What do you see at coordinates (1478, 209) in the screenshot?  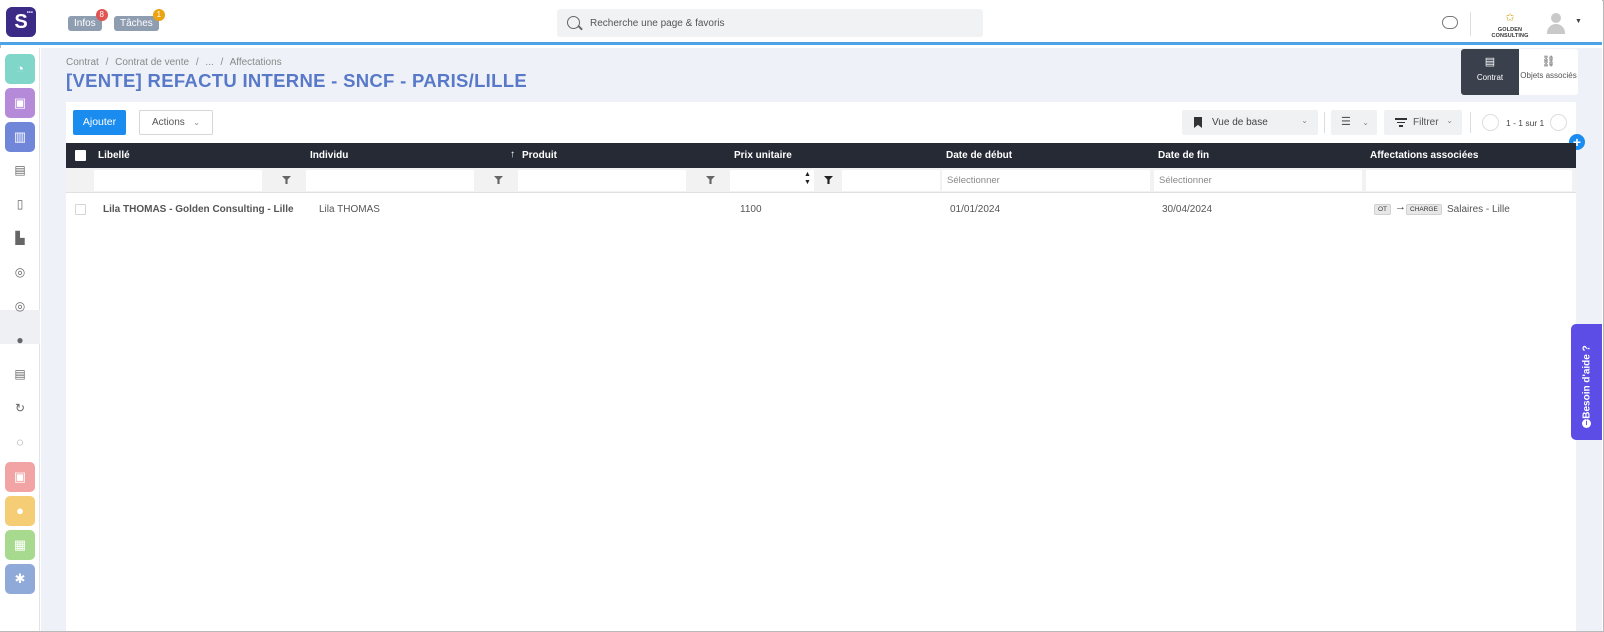 I see `cell-affectation-label: Salaires - Lille` at bounding box center [1478, 209].